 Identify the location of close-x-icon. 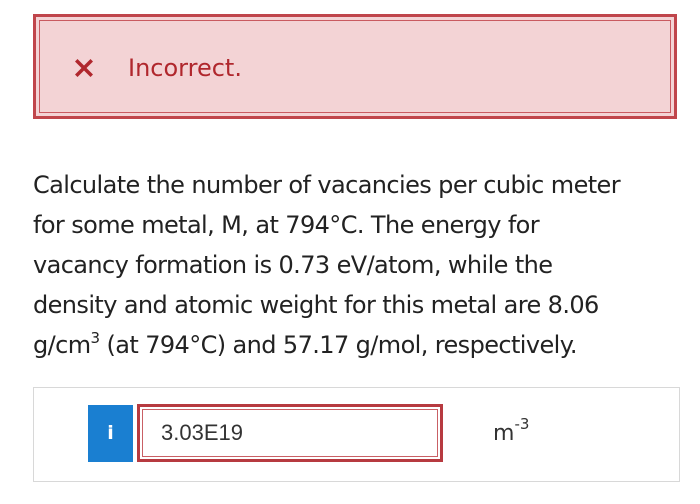
(84, 68).